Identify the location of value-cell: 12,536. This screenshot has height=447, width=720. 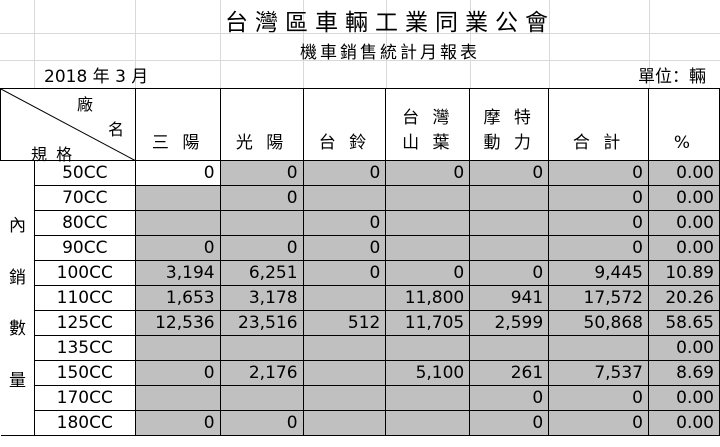
(177, 323).